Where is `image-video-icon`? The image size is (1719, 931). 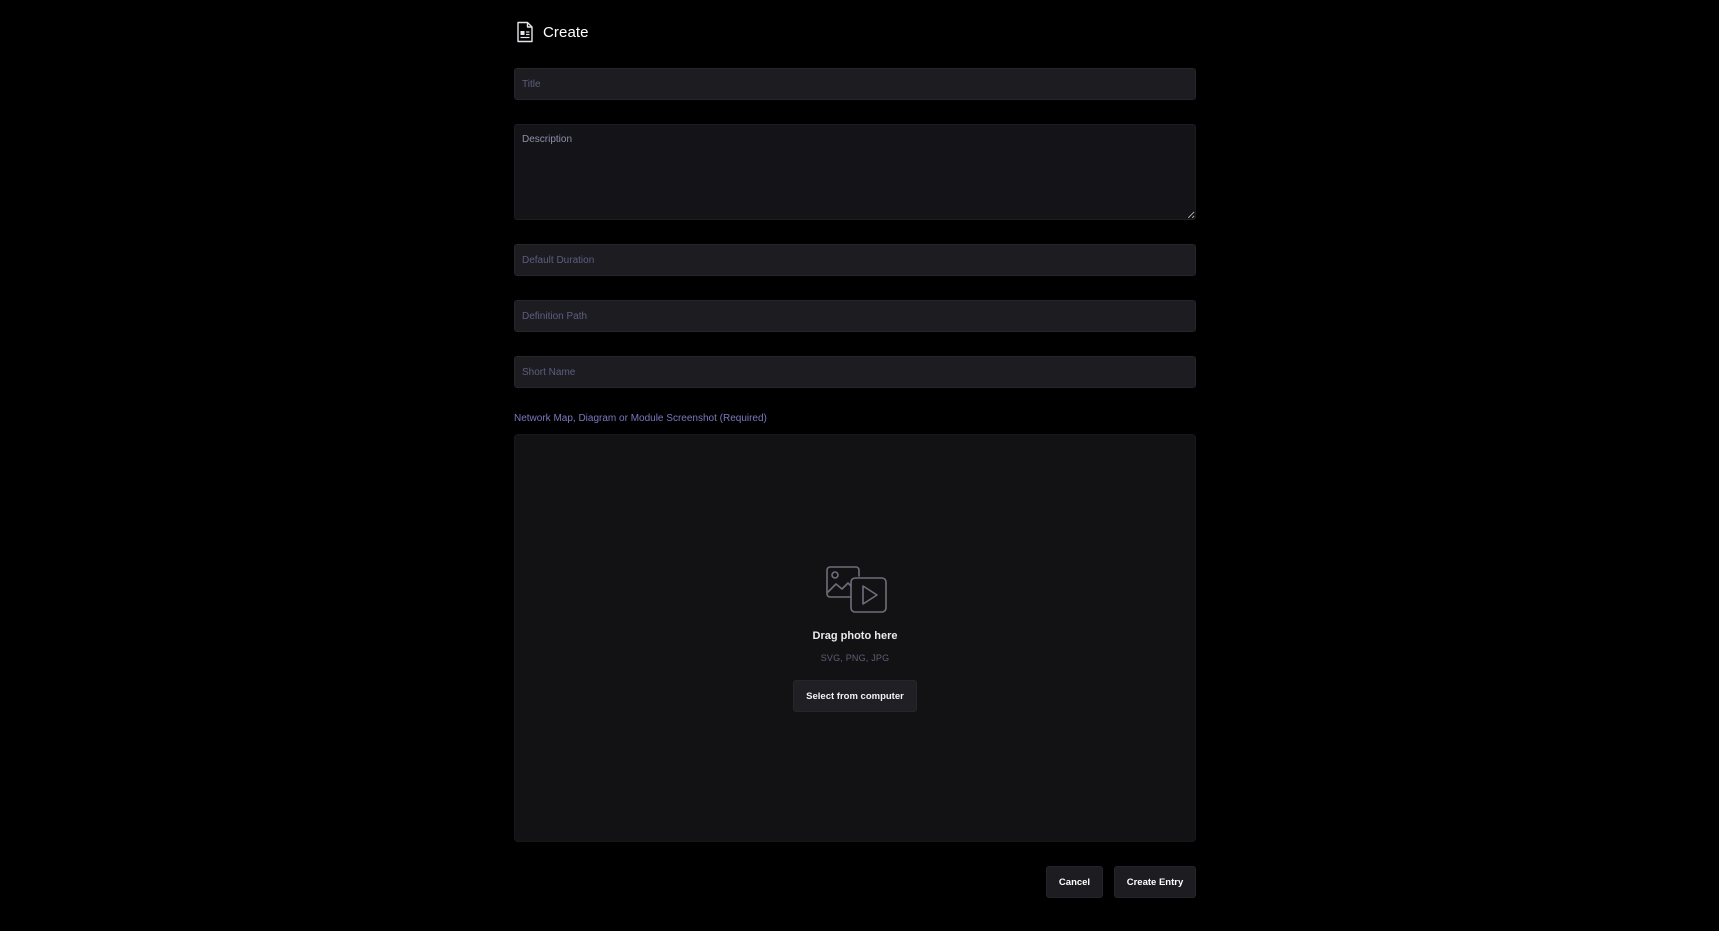 image-video-icon is located at coordinates (857, 590).